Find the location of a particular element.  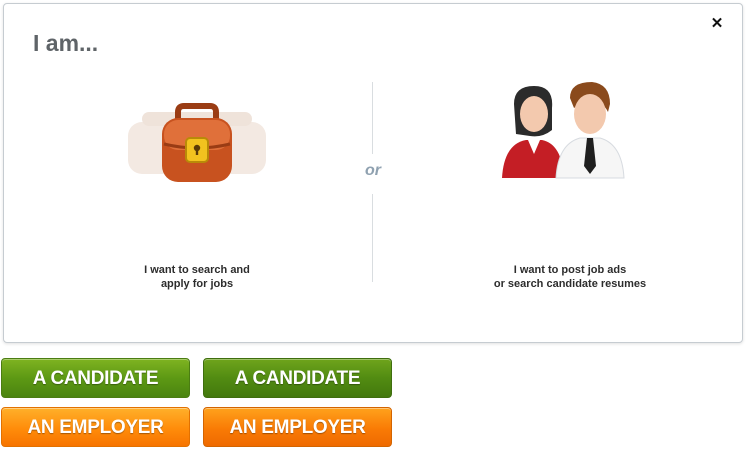

divider-top is located at coordinates (372, 118).